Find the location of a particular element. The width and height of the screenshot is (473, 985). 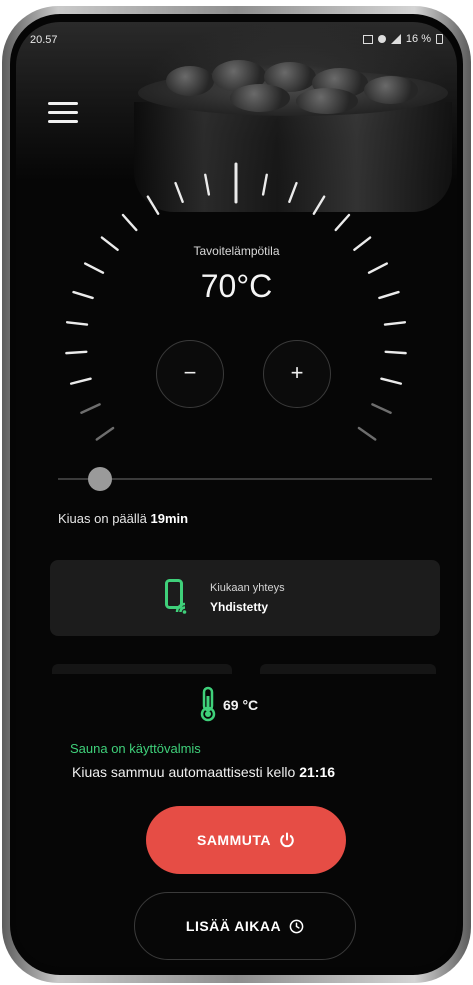

connection-card: Kiukaan yhteys Yhdistetty is located at coordinates (245, 598).